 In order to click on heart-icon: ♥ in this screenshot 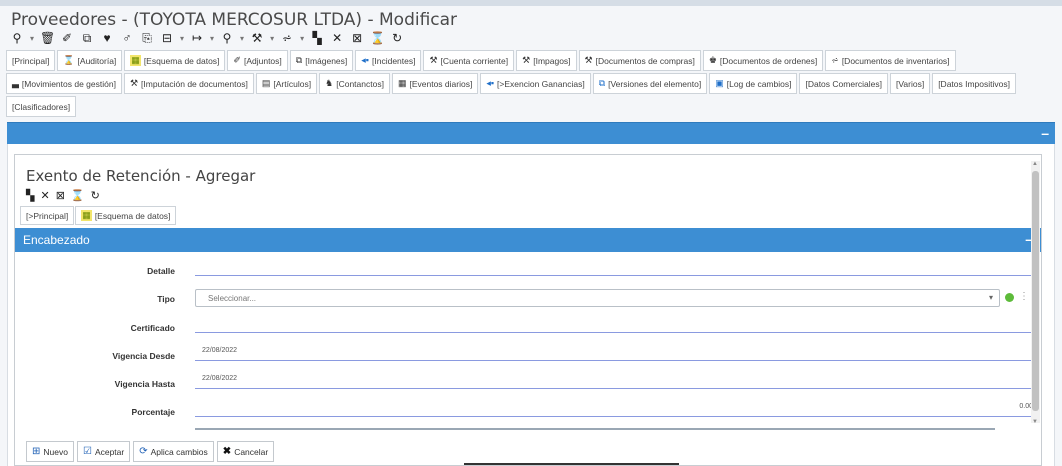, I will do `click(107, 38)`.